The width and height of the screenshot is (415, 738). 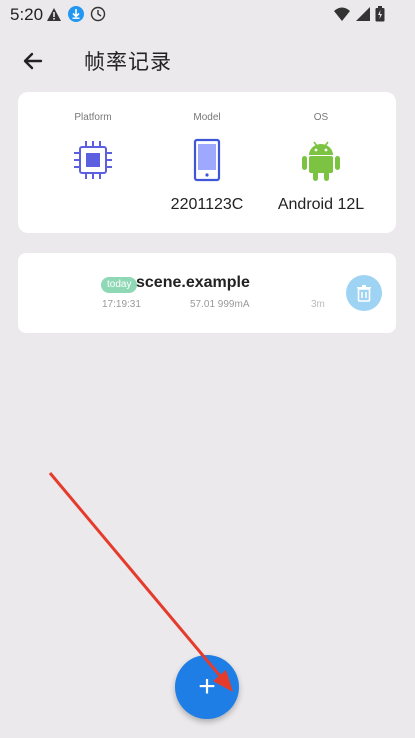 What do you see at coordinates (380, 14) in the screenshot?
I see `battery-icon` at bounding box center [380, 14].